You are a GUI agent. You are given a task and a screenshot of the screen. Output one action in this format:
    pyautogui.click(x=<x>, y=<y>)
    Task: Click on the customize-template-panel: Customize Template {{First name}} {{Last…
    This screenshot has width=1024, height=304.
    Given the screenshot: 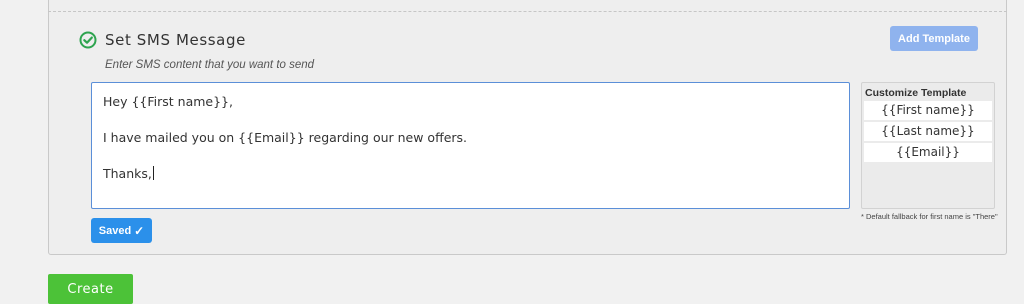 What is the action you would take?
    pyautogui.click(x=928, y=145)
    